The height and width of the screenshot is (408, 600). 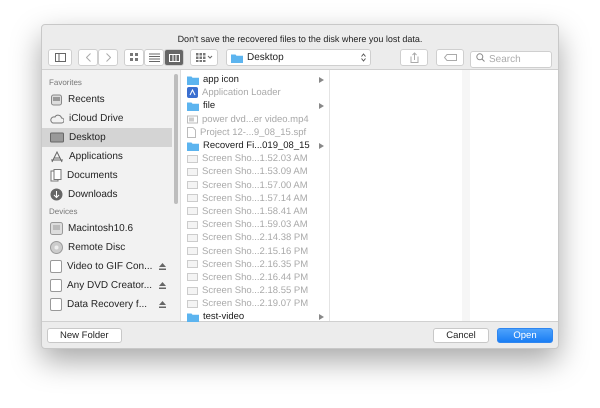 What do you see at coordinates (107, 118) in the screenshot?
I see `sidebar-item: iCloud Drive` at bounding box center [107, 118].